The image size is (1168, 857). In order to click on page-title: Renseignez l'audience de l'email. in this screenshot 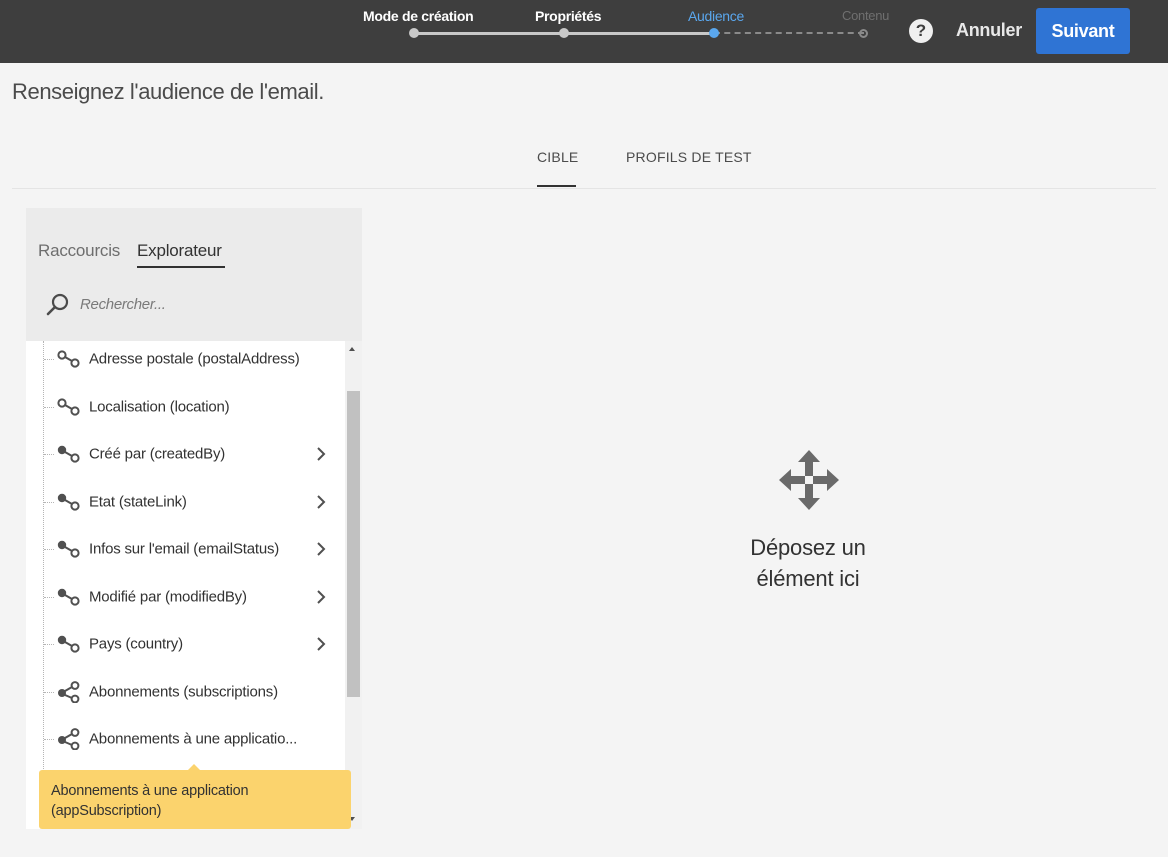, I will do `click(168, 91)`.